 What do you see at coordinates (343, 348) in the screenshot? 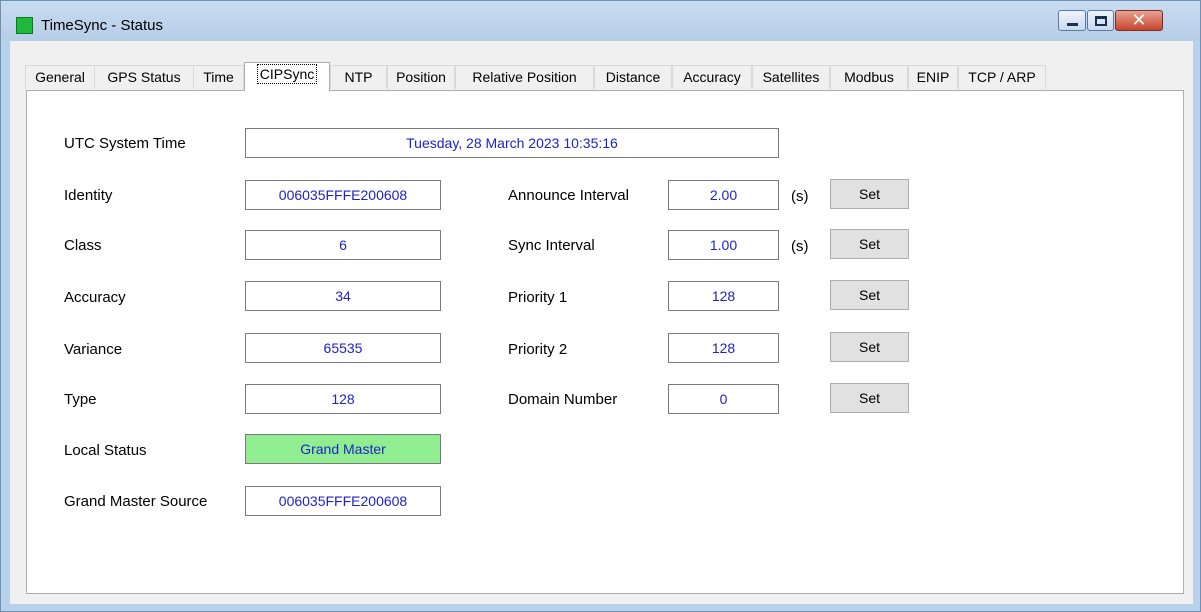
I see `variance-field: 65535` at bounding box center [343, 348].